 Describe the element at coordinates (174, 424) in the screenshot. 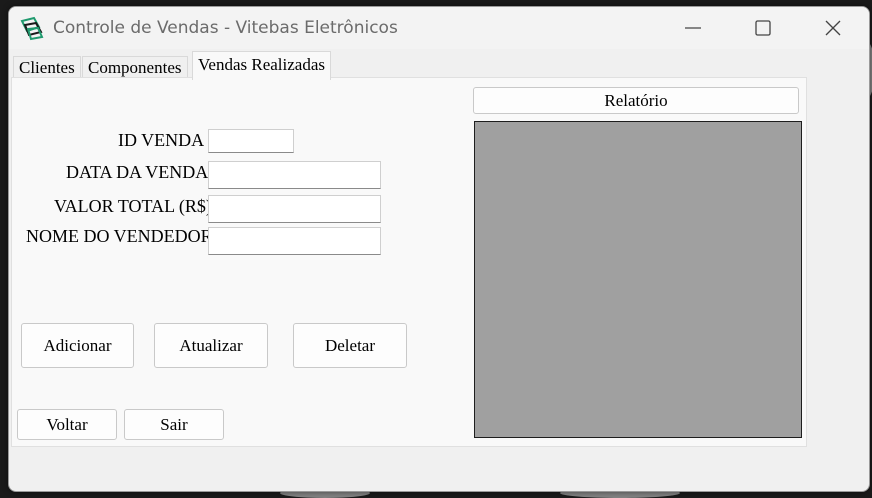

I see `sair-button: Sair` at that location.